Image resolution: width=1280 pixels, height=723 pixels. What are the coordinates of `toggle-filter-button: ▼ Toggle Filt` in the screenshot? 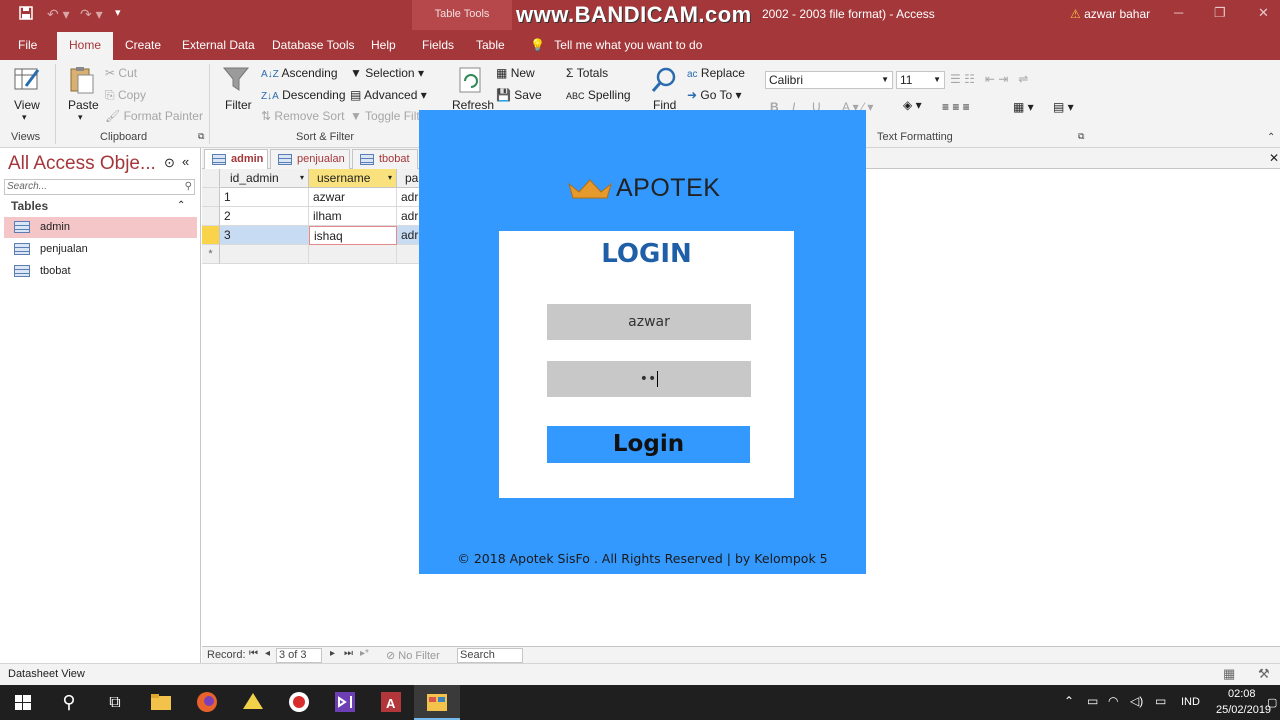 It's located at (385, 116).